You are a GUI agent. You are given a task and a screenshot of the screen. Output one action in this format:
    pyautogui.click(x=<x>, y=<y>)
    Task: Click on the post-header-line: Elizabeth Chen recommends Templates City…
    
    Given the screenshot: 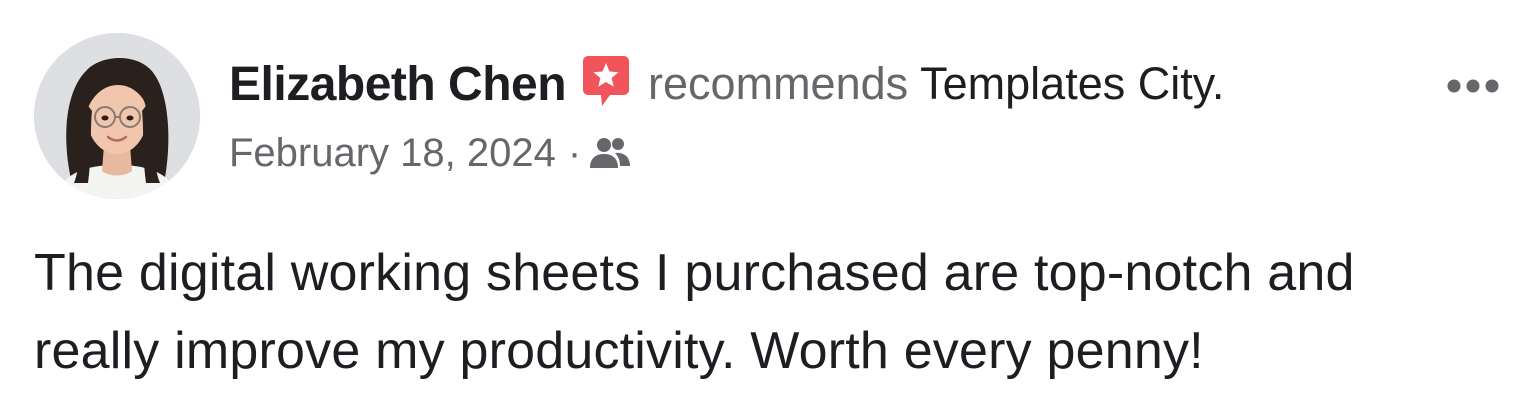 What is the action you would take?
    pyautogui.click(x=726, y=84)
    